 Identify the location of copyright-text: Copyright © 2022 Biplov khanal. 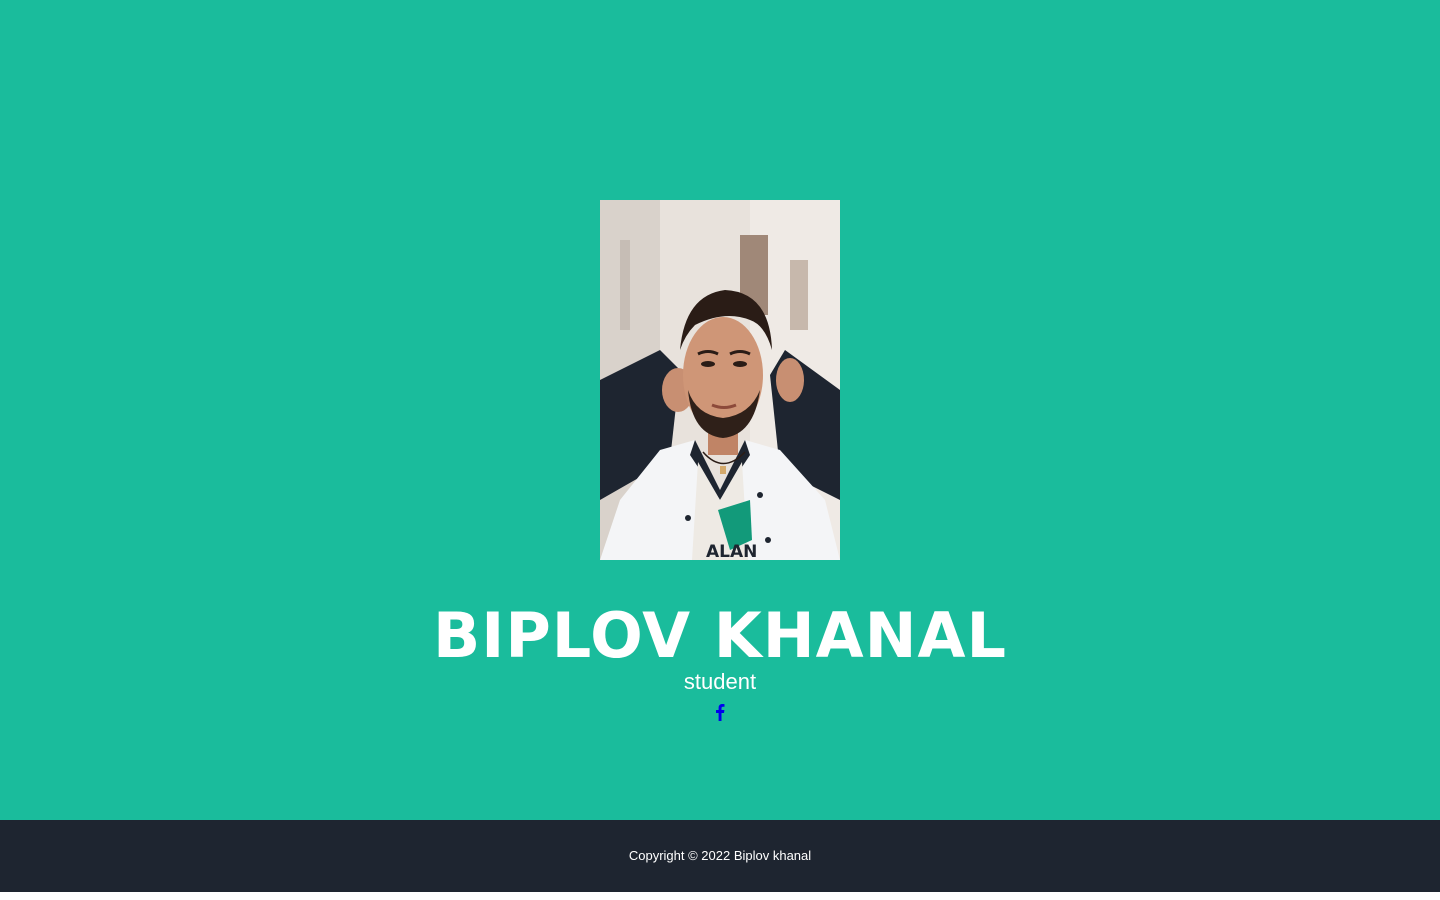
(720, 855).